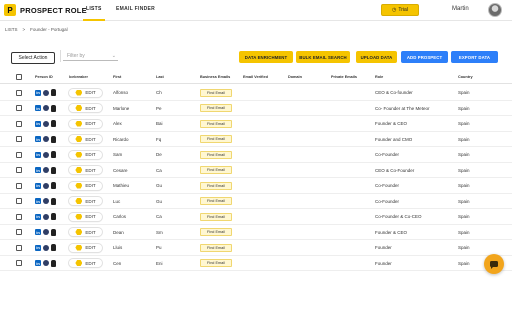 The image size is (512, 320). I want to click on table-row: in EDIT Dean Sm Find Email Founder & CEO Spain, so click(256, 232).